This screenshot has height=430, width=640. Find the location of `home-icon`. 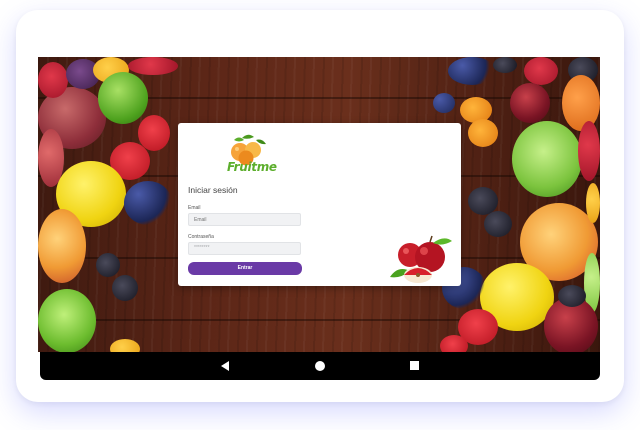

home-icon is located at coordinates (320, 366).